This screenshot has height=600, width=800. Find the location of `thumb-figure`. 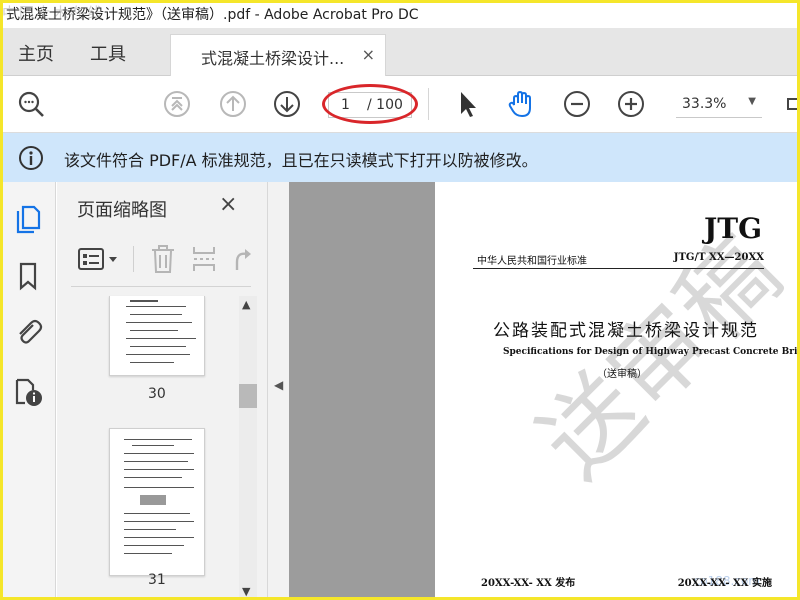

thumb-figure is located at coordinates (153, 500).